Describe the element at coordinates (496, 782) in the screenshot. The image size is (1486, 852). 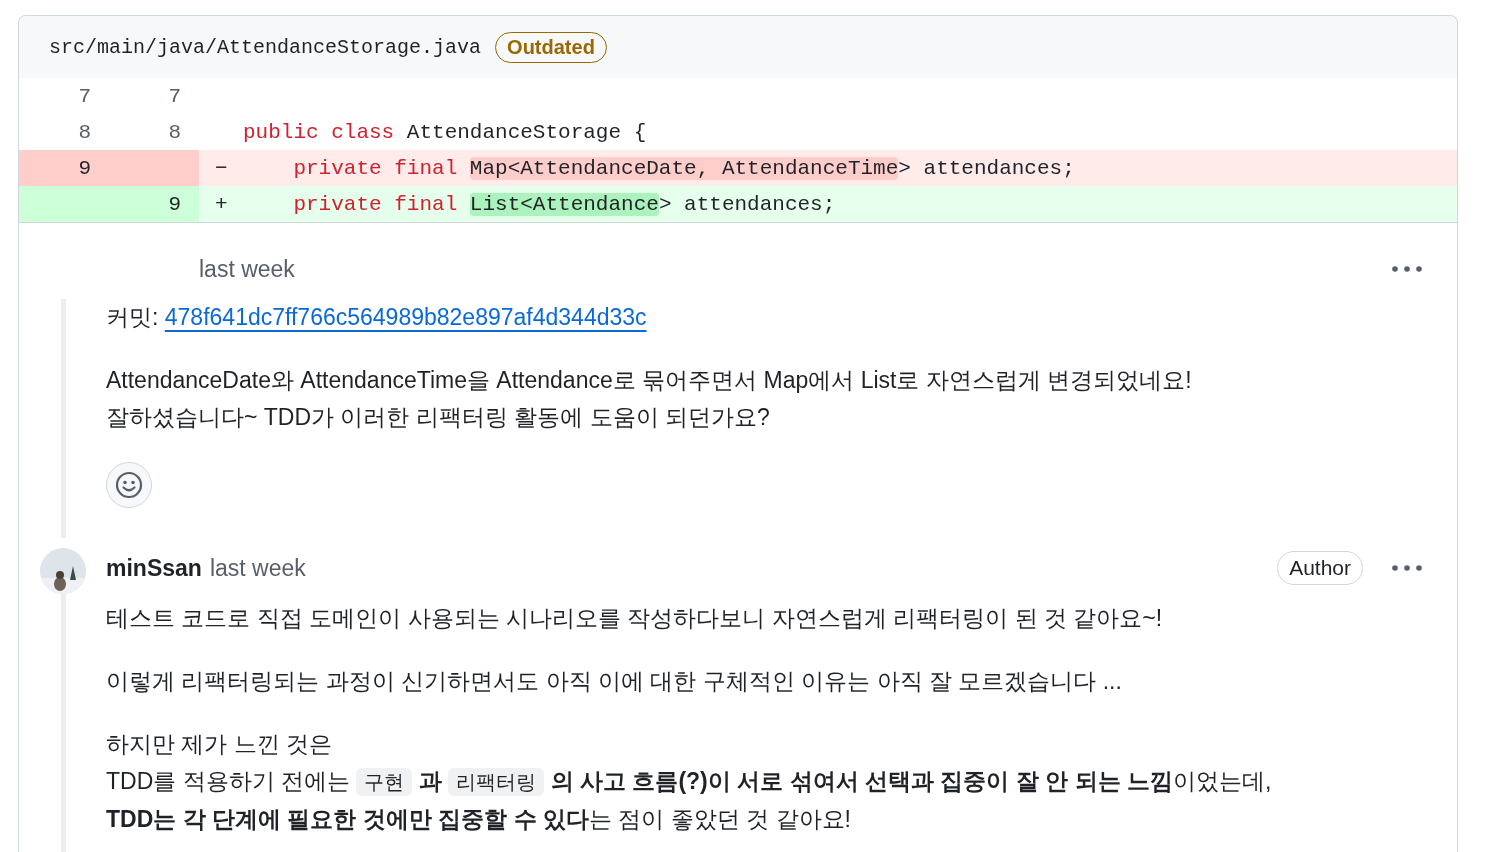
I see `inline-code: 리팩터링` at that location.